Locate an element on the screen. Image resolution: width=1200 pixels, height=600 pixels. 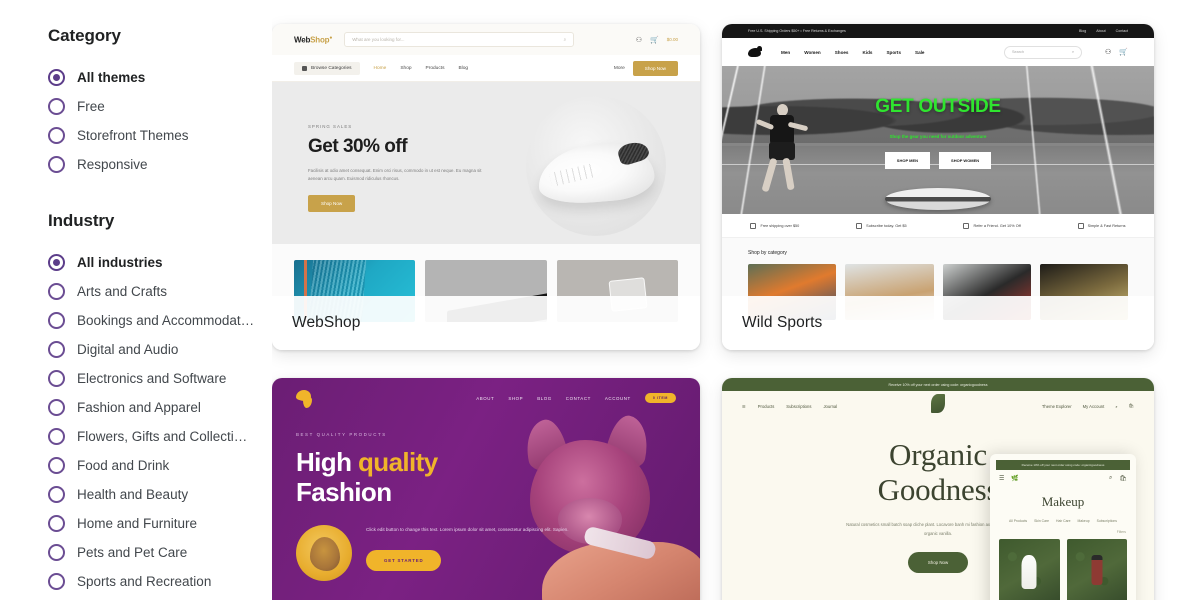
nav-item-women: Women is located at coordinates (812, 52).